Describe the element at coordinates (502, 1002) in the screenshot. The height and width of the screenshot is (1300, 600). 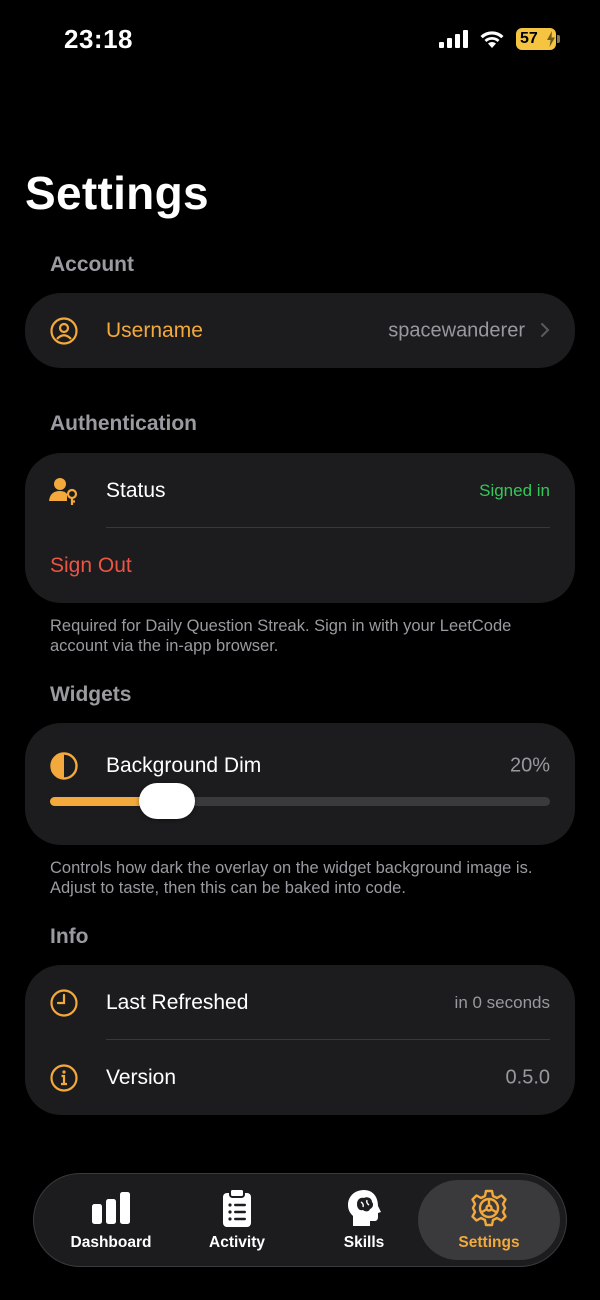
I see `last-refreshed-value: in 0 seconds` at that location.